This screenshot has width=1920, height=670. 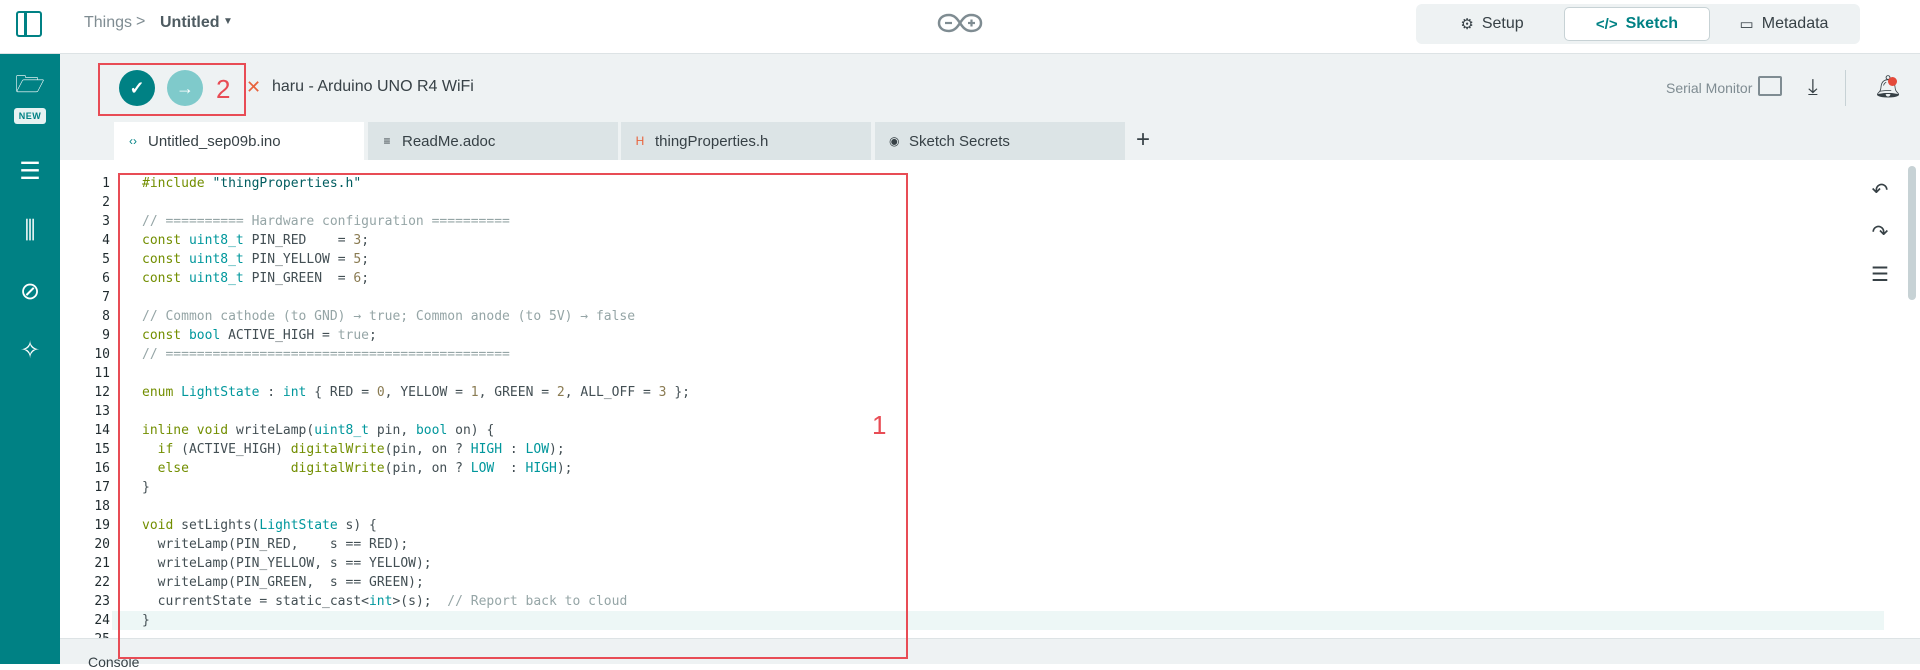 I want to click on header-file-icon: H, so click(x=640, y=141).